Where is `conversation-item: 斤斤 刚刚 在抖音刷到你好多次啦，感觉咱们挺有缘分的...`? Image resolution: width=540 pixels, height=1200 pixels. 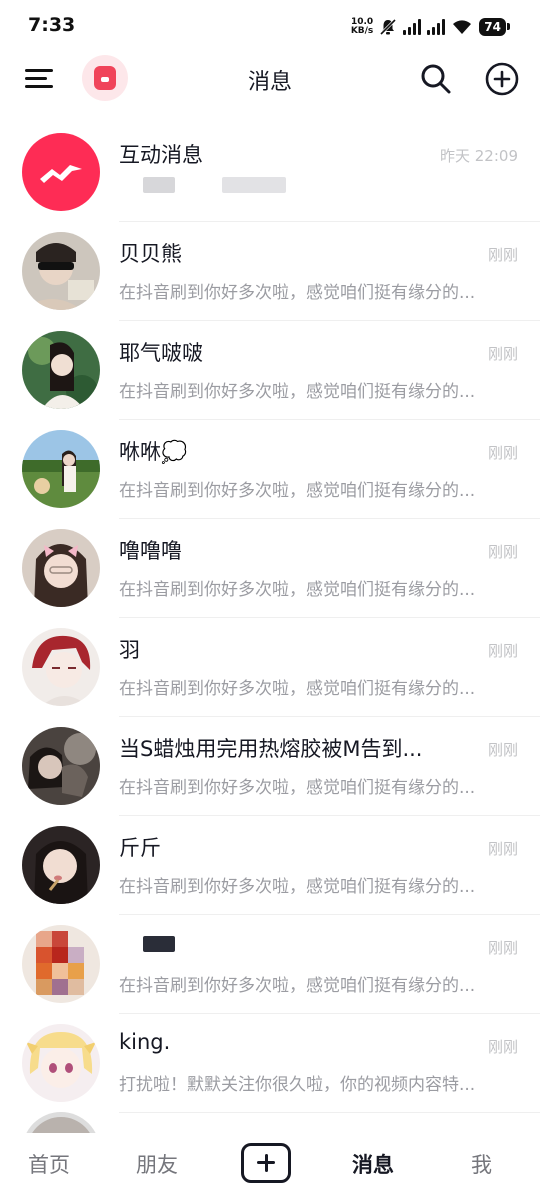 conversation-item: 斤斤 刚刚 在抖音刷到你好多次啦，感觉咱们挺有缘分的... is located at coordinates (270, 865).